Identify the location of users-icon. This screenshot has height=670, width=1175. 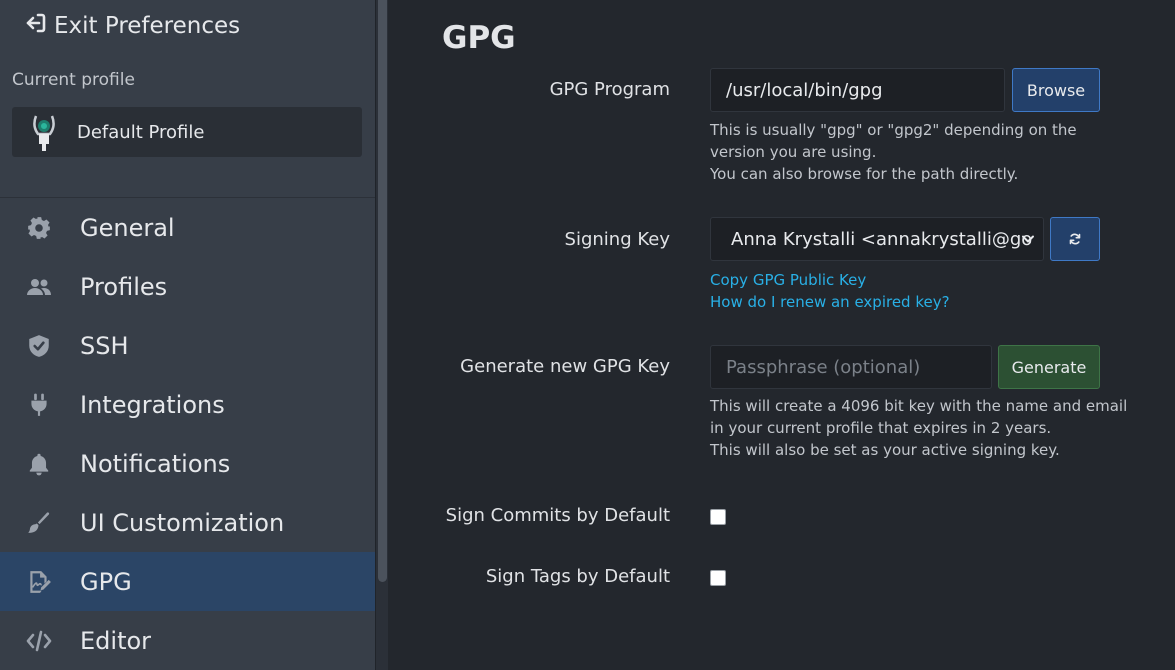
(39, 287).